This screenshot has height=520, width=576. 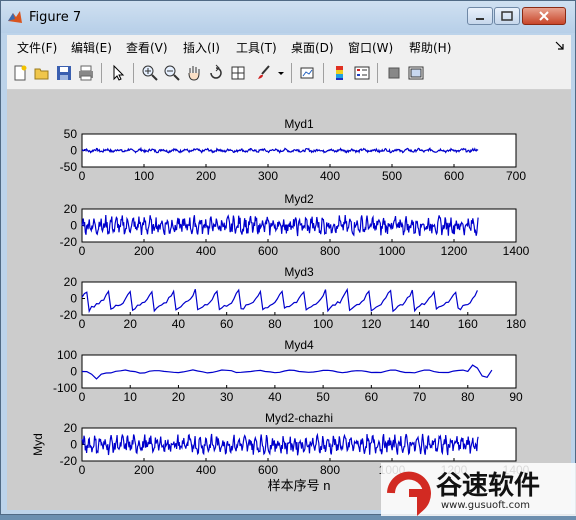 I want to click on watermark-url: www.gusuoft.com, so click(x=485, y=505).